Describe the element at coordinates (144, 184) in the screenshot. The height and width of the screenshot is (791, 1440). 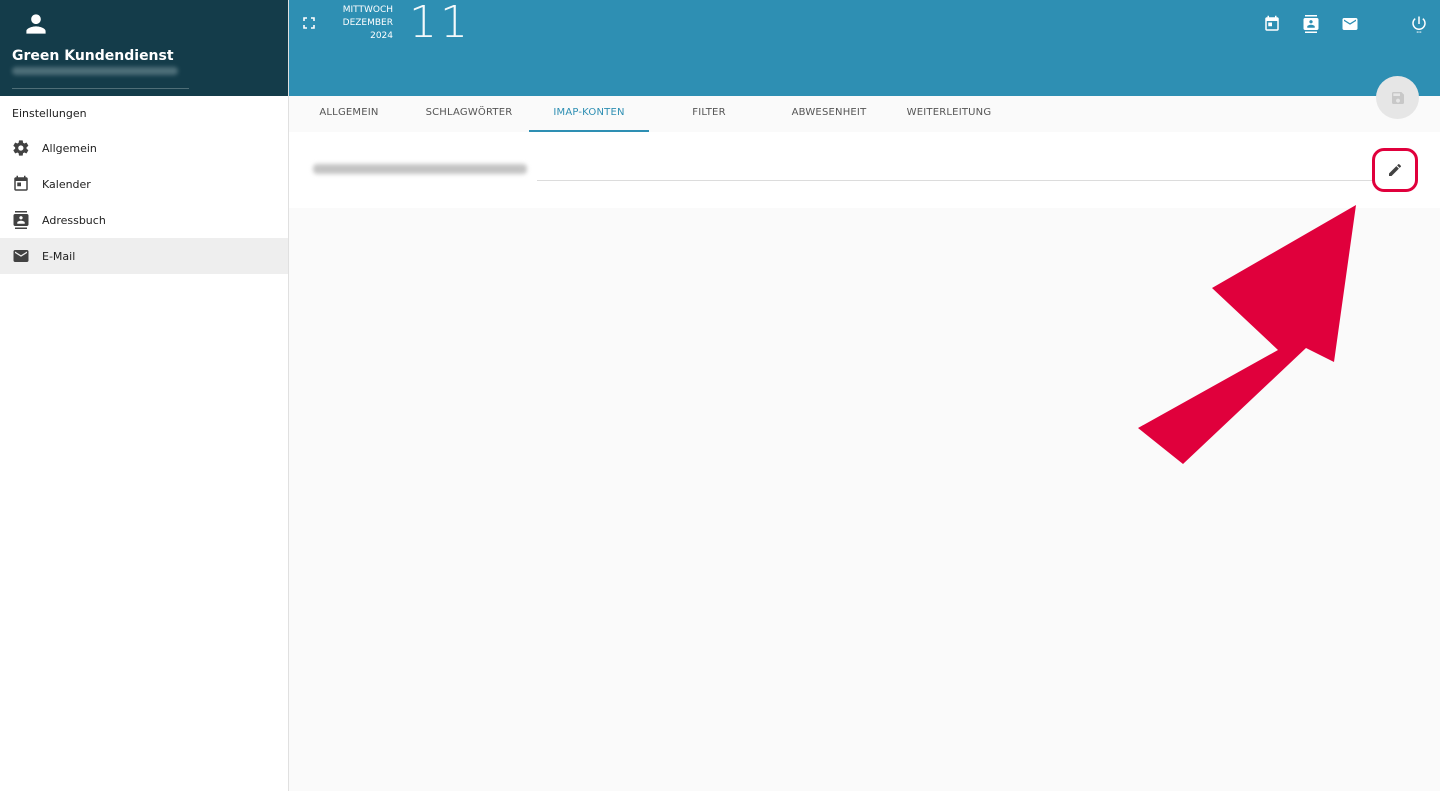
I see `sidebar-item-kalender: Kalender` at that location.